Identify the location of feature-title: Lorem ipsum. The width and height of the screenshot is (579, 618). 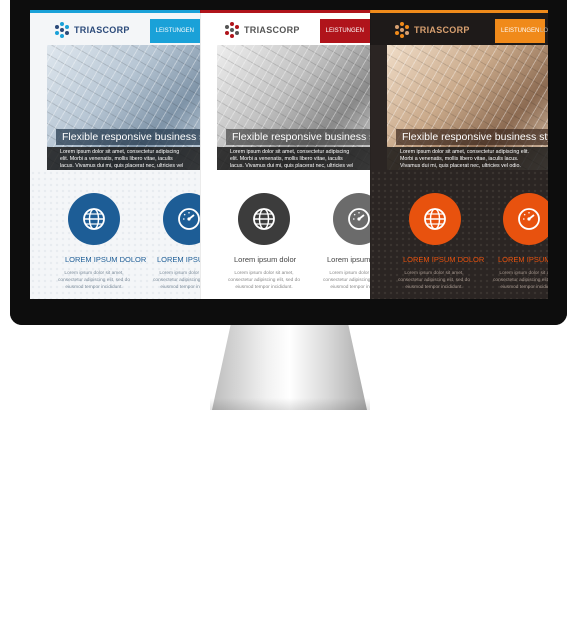
(348, 259).